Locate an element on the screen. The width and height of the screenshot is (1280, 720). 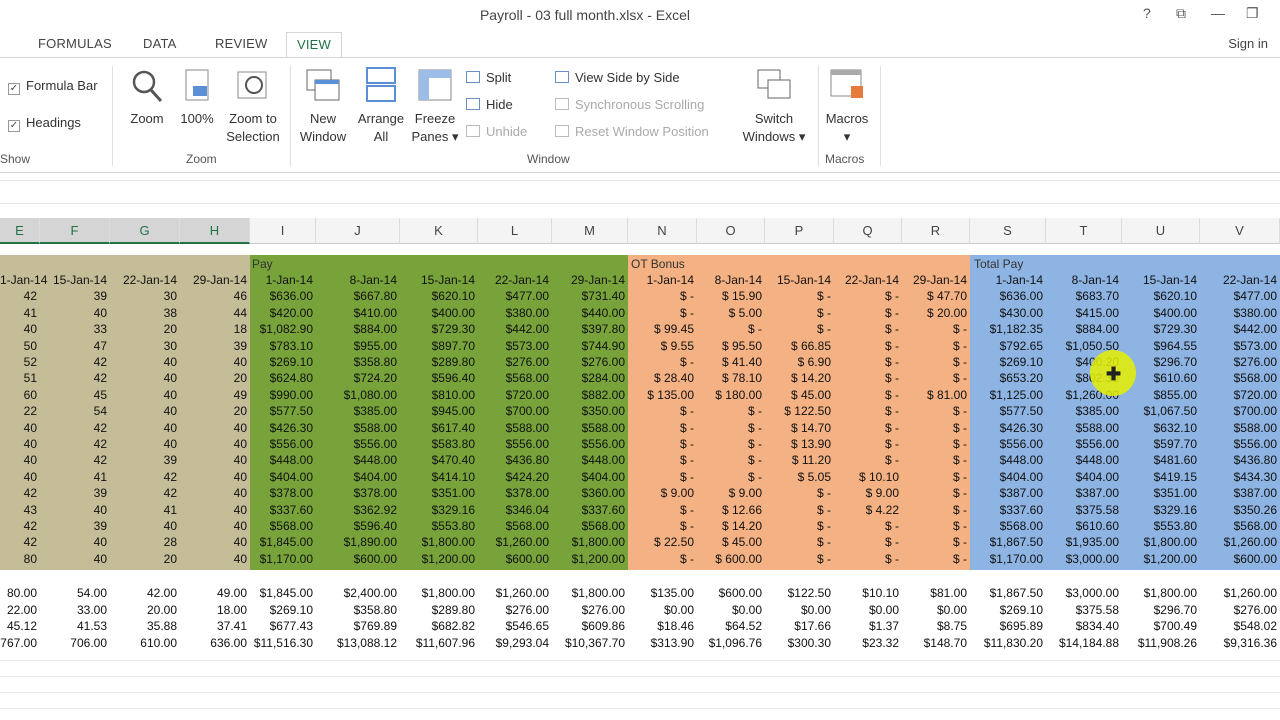
table-cell: $610.60 is located at coordinates (1084, 526).